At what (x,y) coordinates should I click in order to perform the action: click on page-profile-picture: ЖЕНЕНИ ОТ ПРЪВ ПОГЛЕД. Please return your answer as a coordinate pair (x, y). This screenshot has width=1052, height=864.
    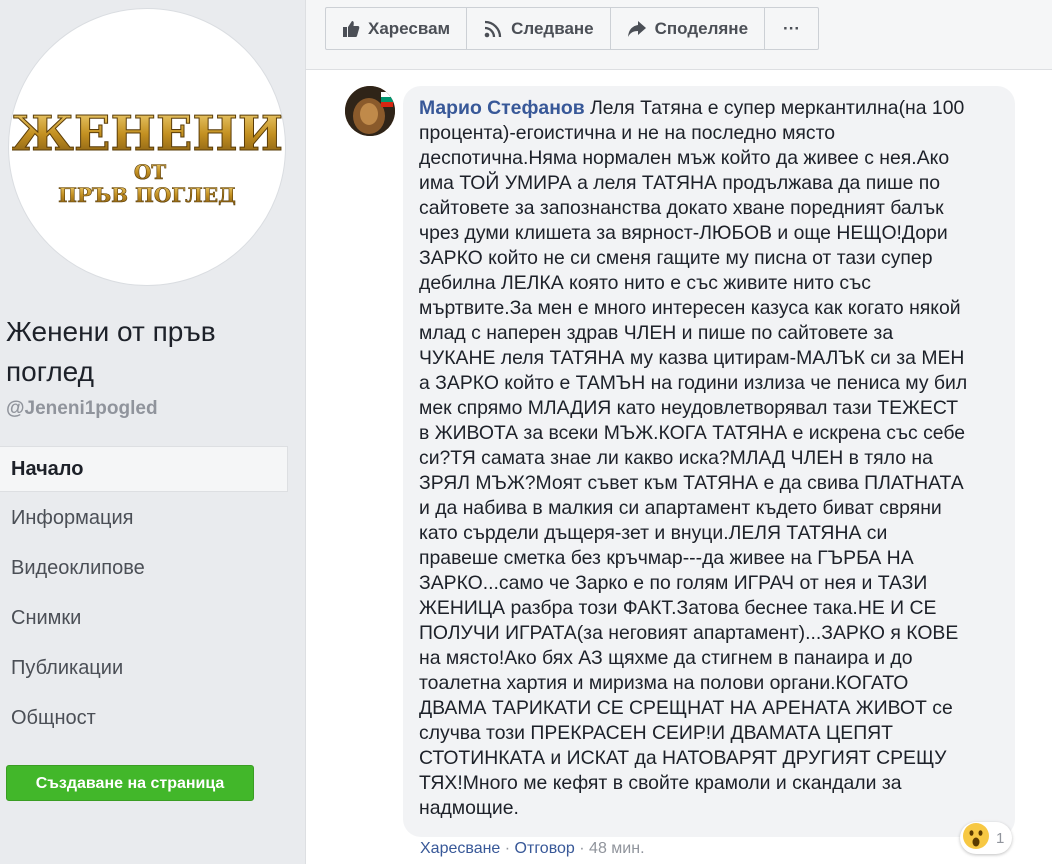
    Looking at the image, I should click on (147, 147).